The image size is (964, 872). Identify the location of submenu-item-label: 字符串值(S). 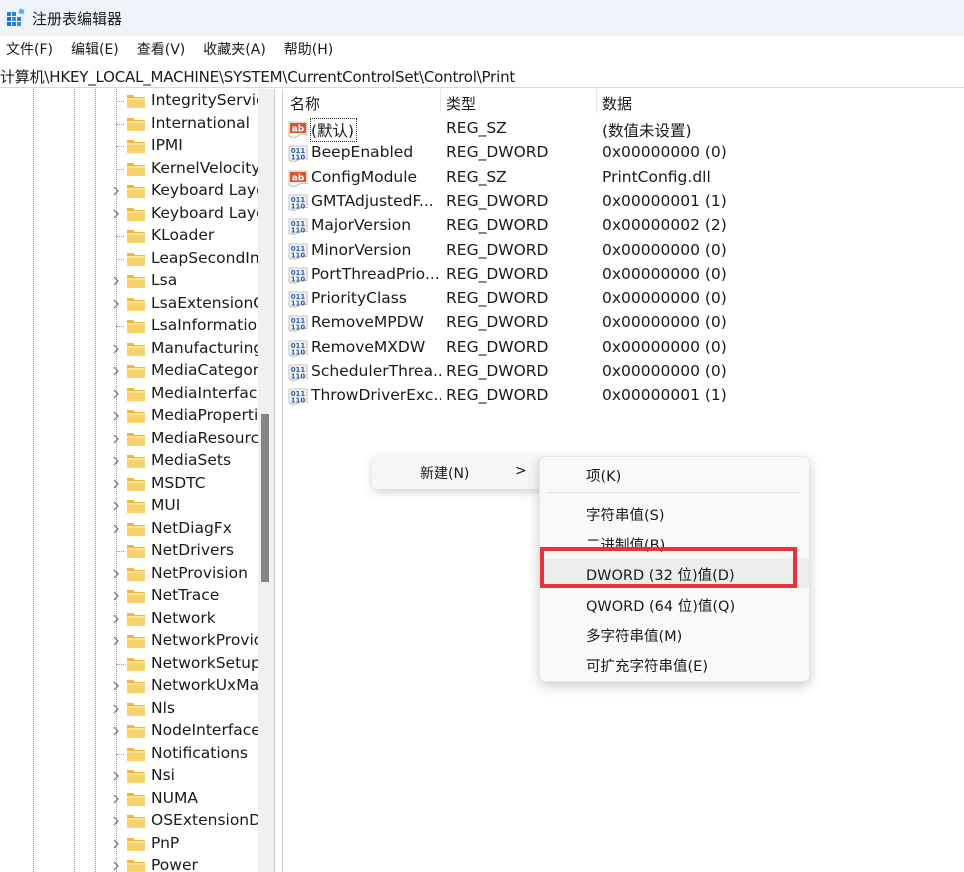
(625, 516).